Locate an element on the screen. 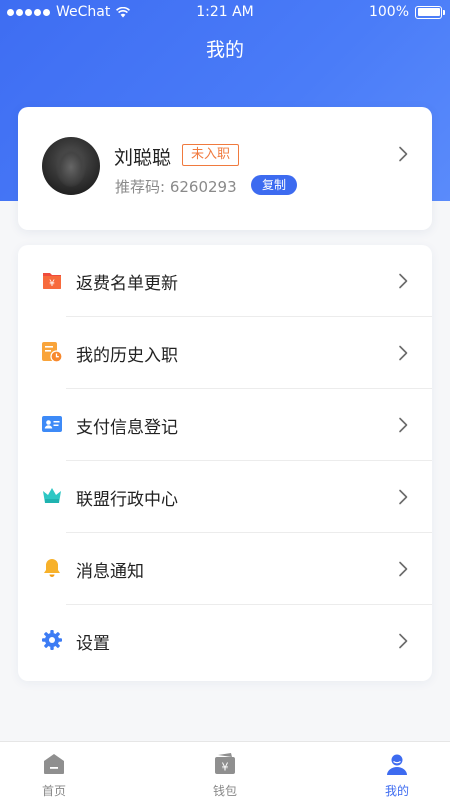 Image resolution: width=450 pixels, height=800 pixels. menu-item-admin-center: 联盟行政中心 is located at coordinates (225, 497).